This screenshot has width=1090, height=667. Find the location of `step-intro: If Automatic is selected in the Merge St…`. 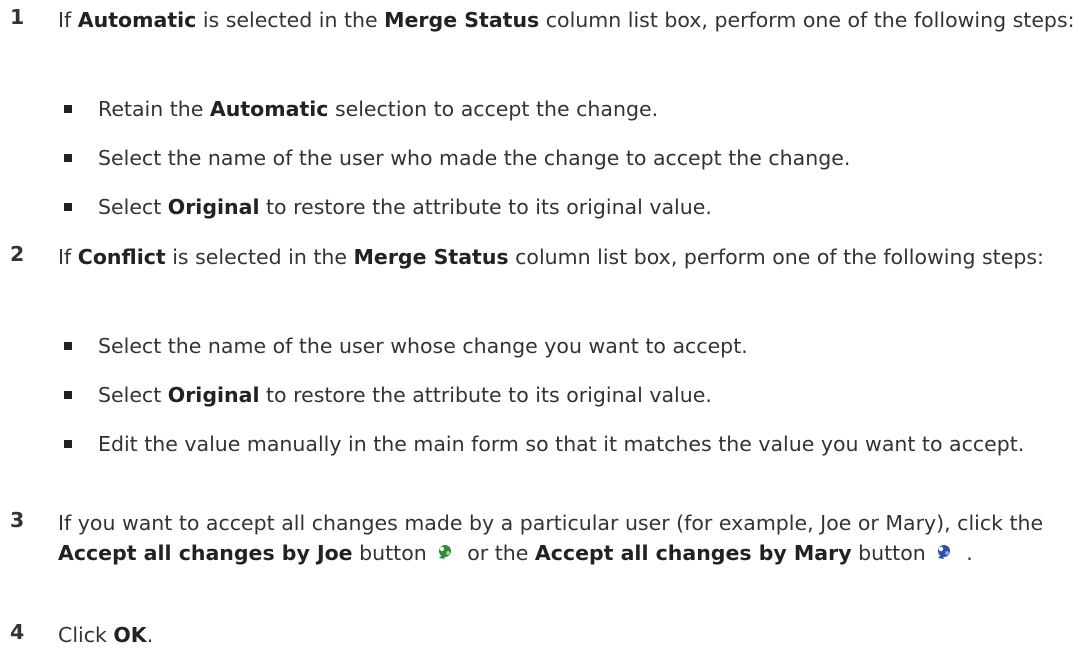

step-intro: If Automatic is selected in the Merge St… is located at coordinates (566, 20).